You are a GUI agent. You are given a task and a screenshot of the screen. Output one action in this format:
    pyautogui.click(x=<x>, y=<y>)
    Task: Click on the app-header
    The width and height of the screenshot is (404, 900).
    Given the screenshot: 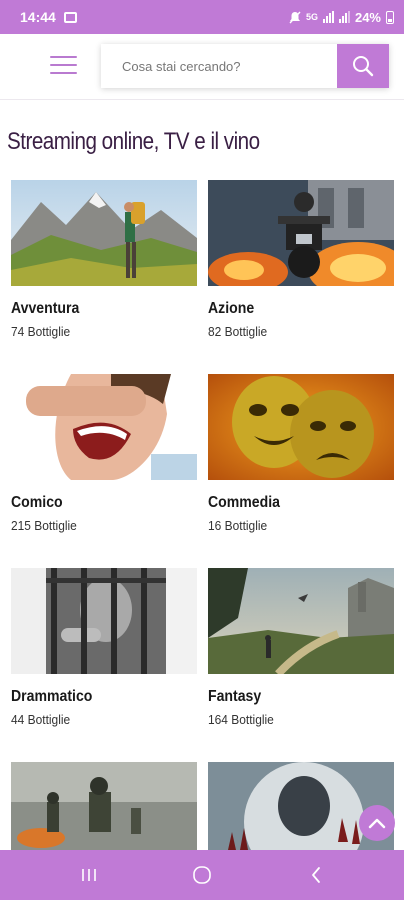 What is the action you would take?
    pyautogui.click(x=202, y=67)
    